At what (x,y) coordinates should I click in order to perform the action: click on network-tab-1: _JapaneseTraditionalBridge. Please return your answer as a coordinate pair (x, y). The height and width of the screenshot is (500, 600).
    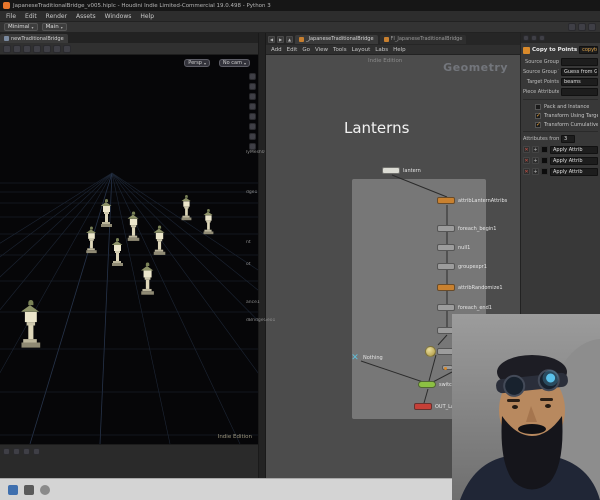
    Looking at the image, I should click on (336, 39).